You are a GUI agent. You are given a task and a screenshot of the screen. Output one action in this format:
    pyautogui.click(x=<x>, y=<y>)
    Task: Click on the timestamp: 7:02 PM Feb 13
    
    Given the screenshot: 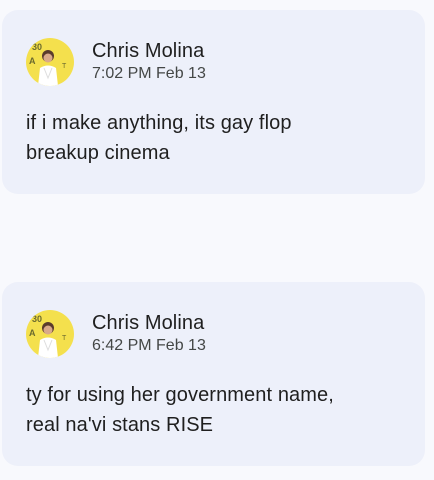 What is the action you would take?
    pyautogui.click(x=149, y=73)
    